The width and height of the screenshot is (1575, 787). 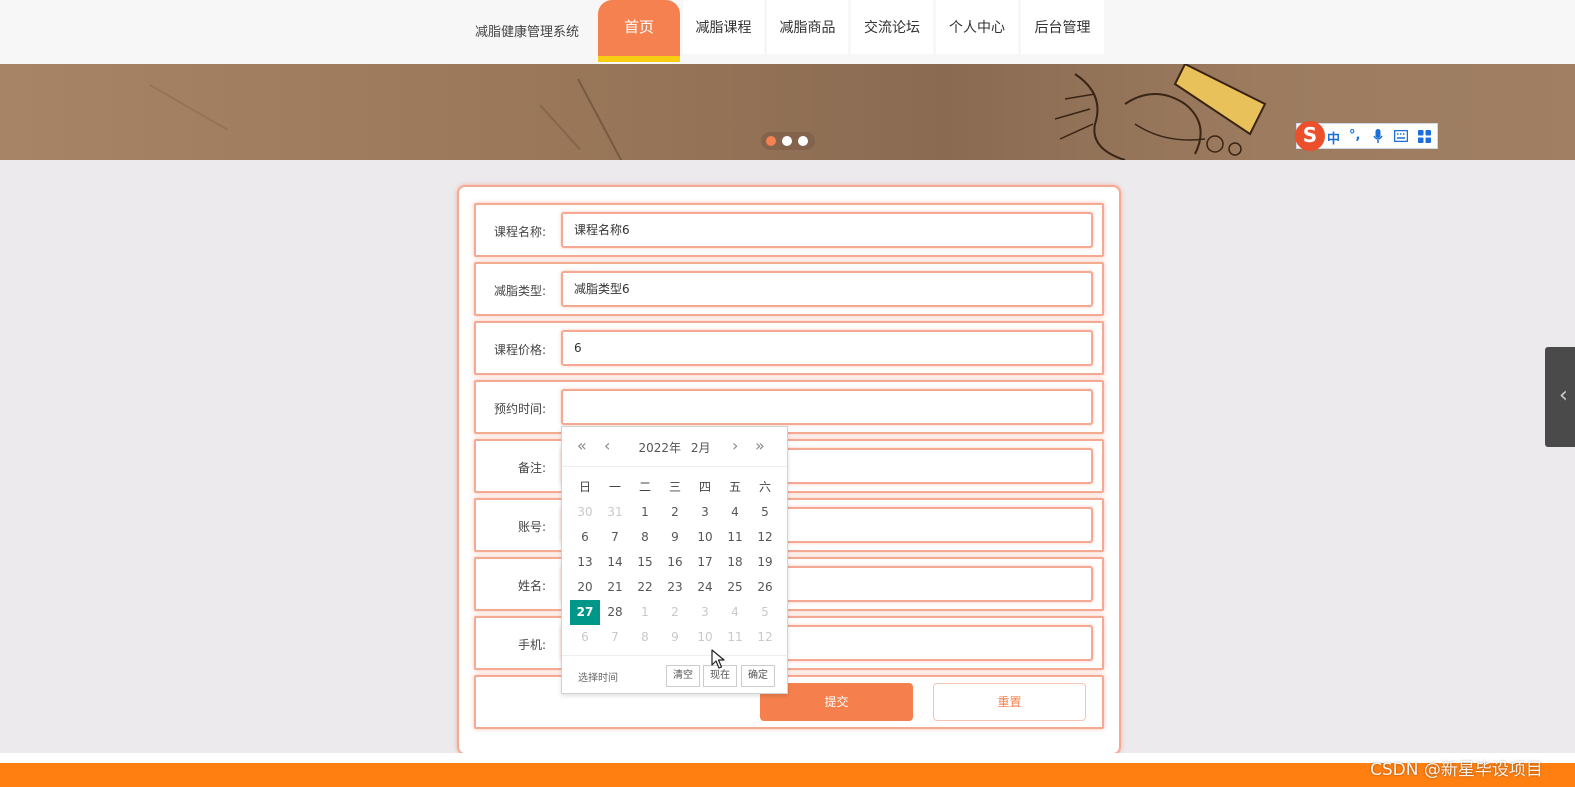 What do you see at coordinates (645, 562) in the screenshot?
I see `day-cell: 15` at bounding box center [645, 562].